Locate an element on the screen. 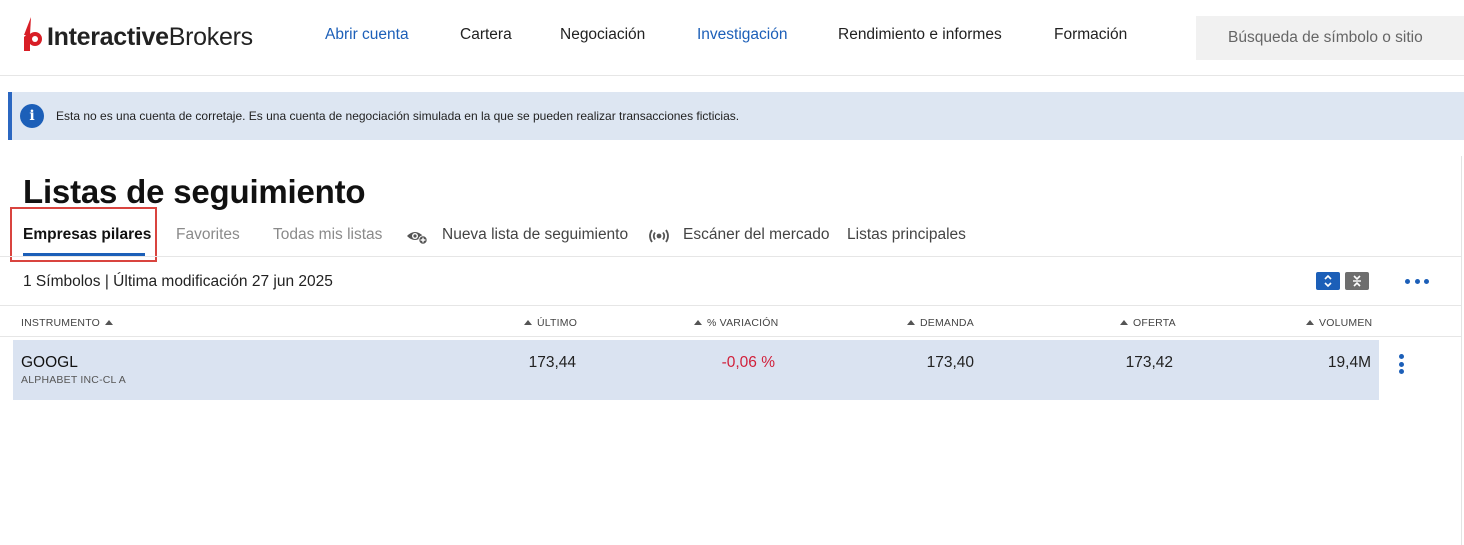  row-bid: 173,40 is located at coordinates (950, 362).